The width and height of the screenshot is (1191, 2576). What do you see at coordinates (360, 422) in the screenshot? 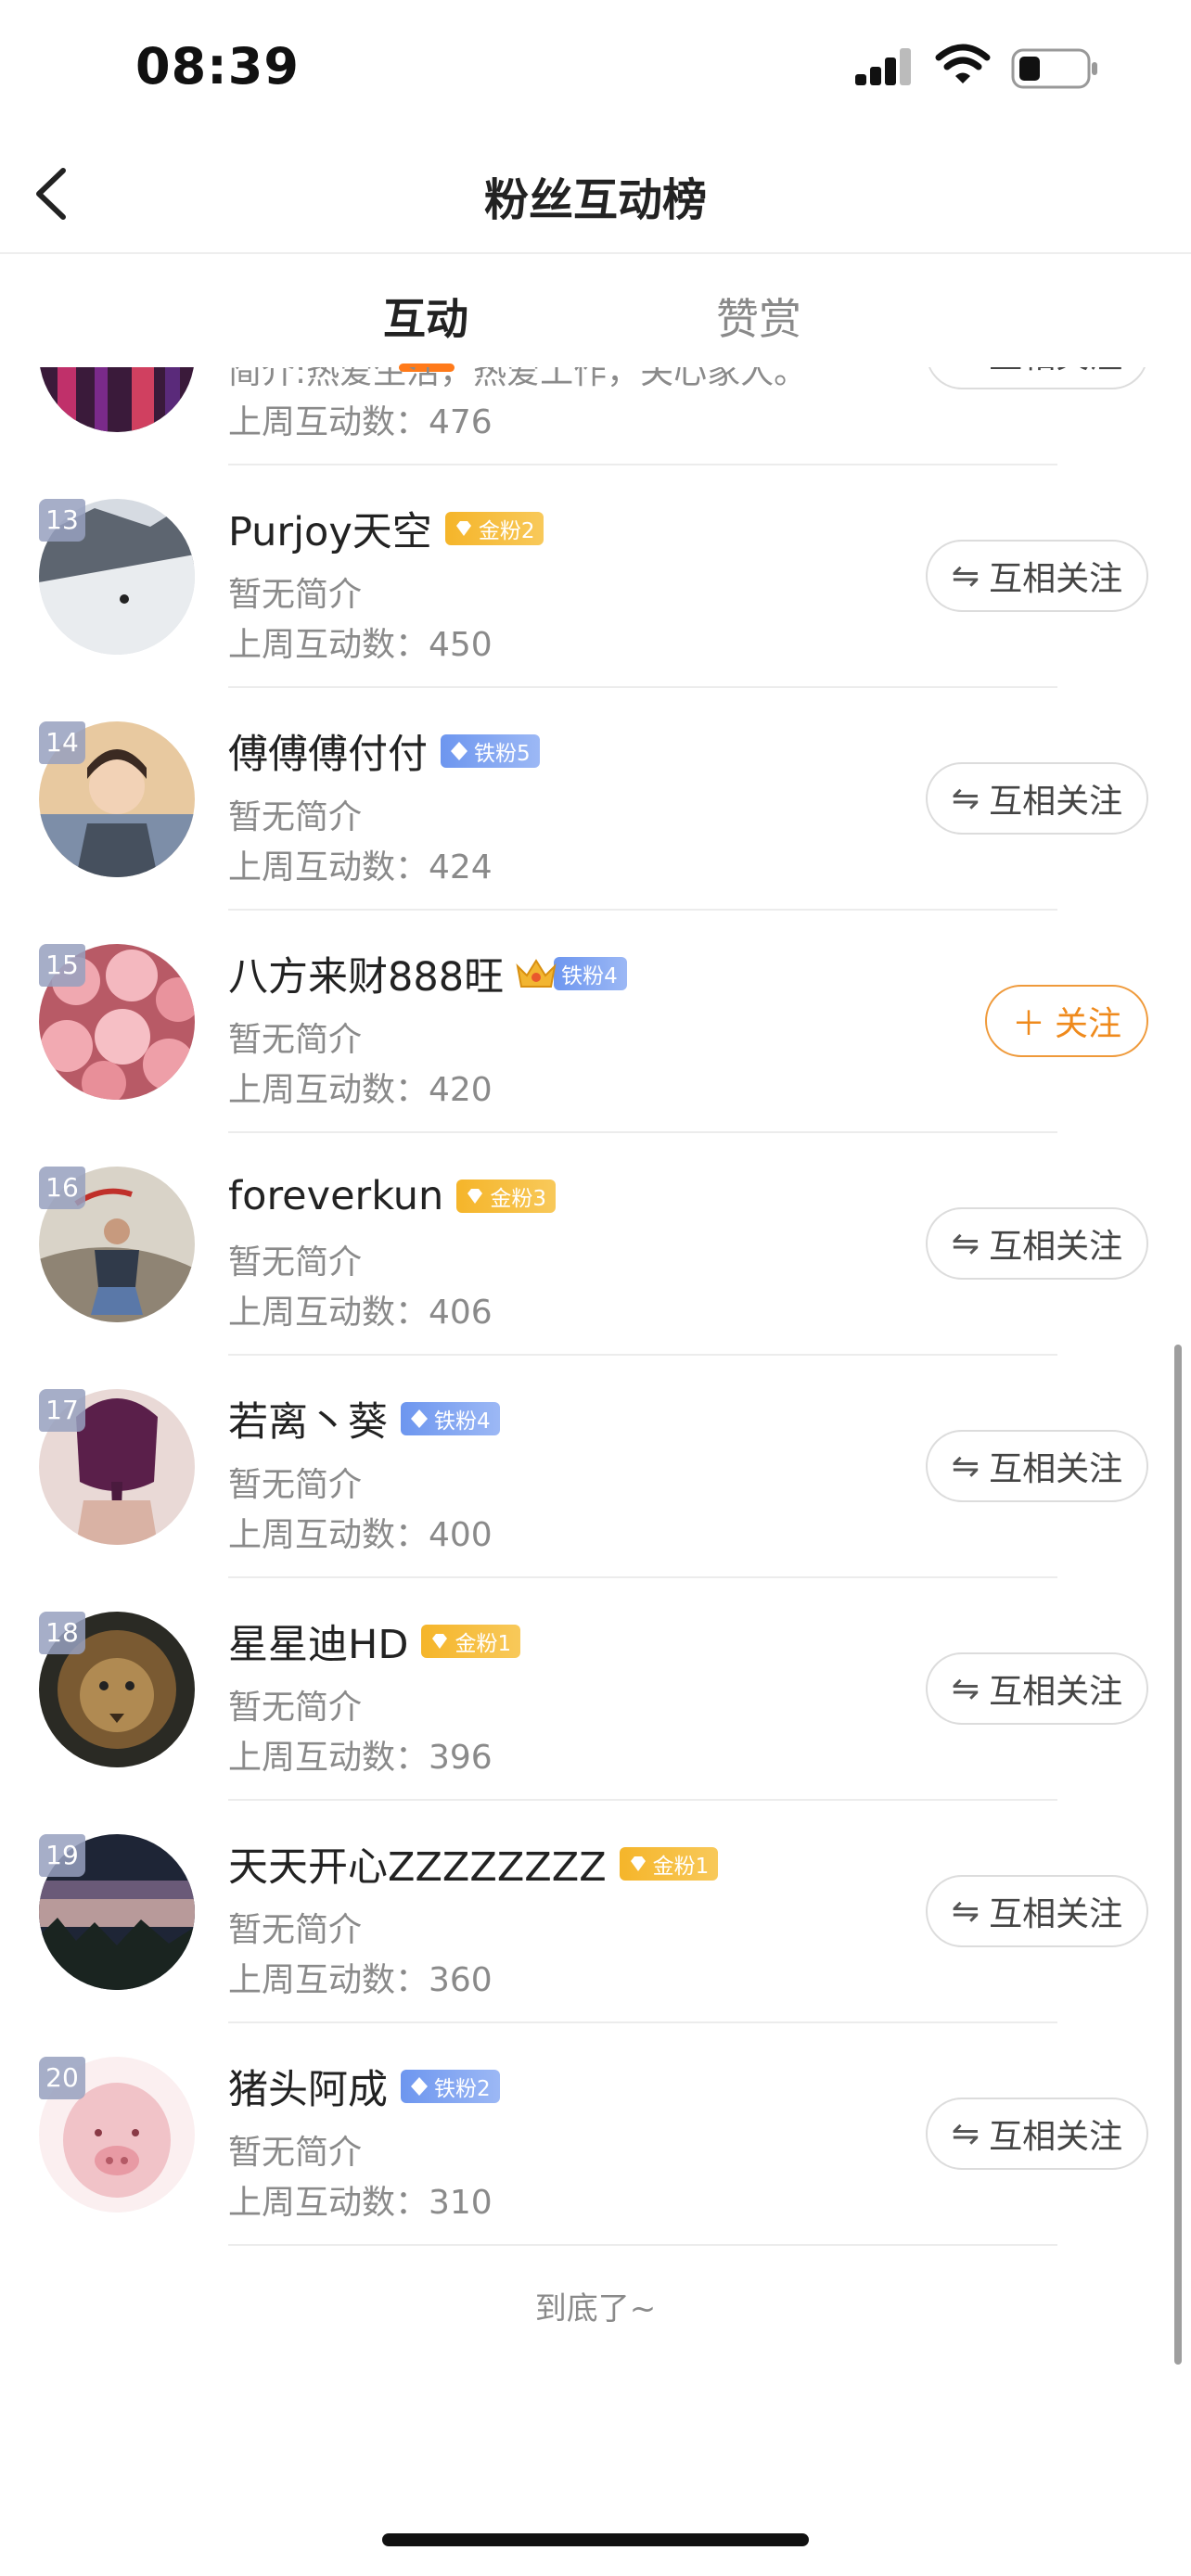
I see `weekly-interaction-count: 上周互动数：476` at bounding box center [360, 422].